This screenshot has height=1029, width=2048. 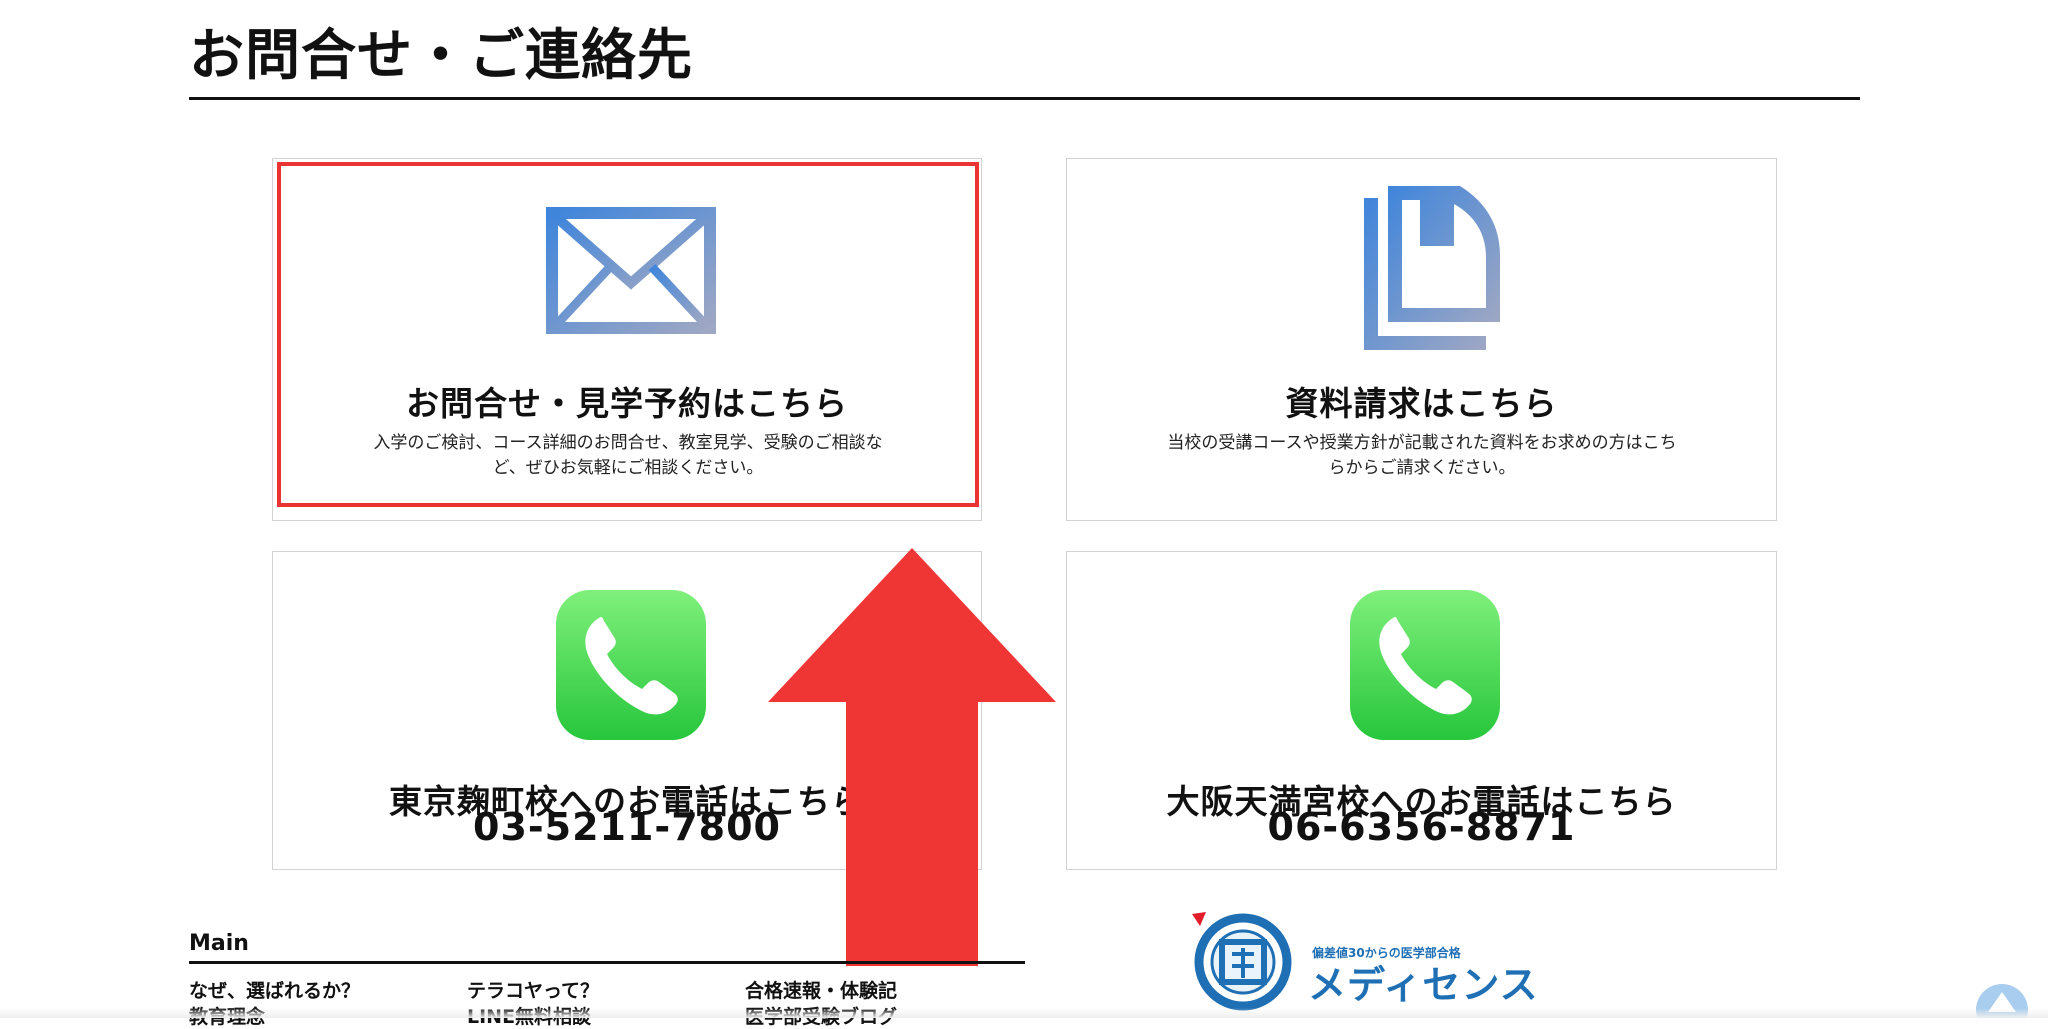 What do you see at coordinates (607, 962) in the screenshot?
I see `footer-divider` at bounding box center [607, 962].